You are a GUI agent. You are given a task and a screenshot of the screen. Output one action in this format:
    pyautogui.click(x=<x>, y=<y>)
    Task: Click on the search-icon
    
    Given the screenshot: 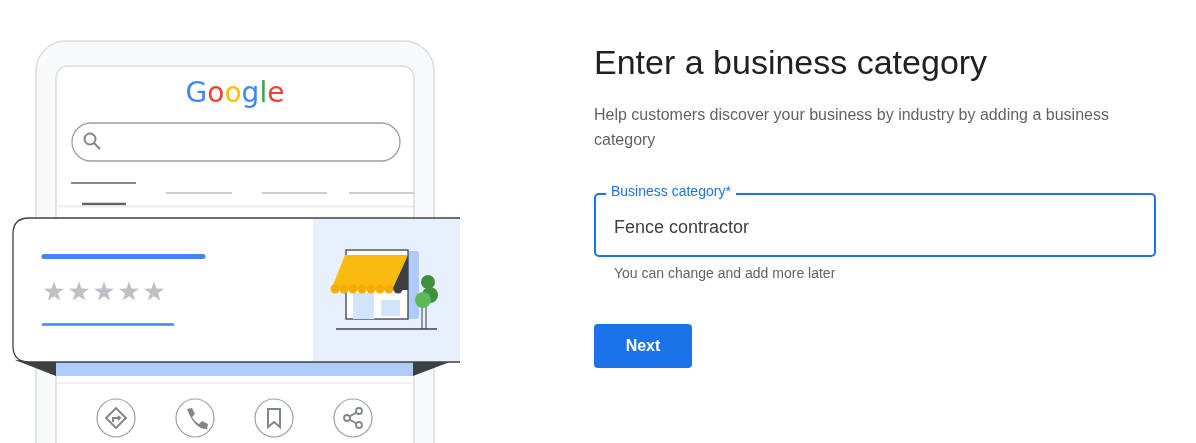 What is the action you would take?
    pyautogui.click(x=92, y=141)
    